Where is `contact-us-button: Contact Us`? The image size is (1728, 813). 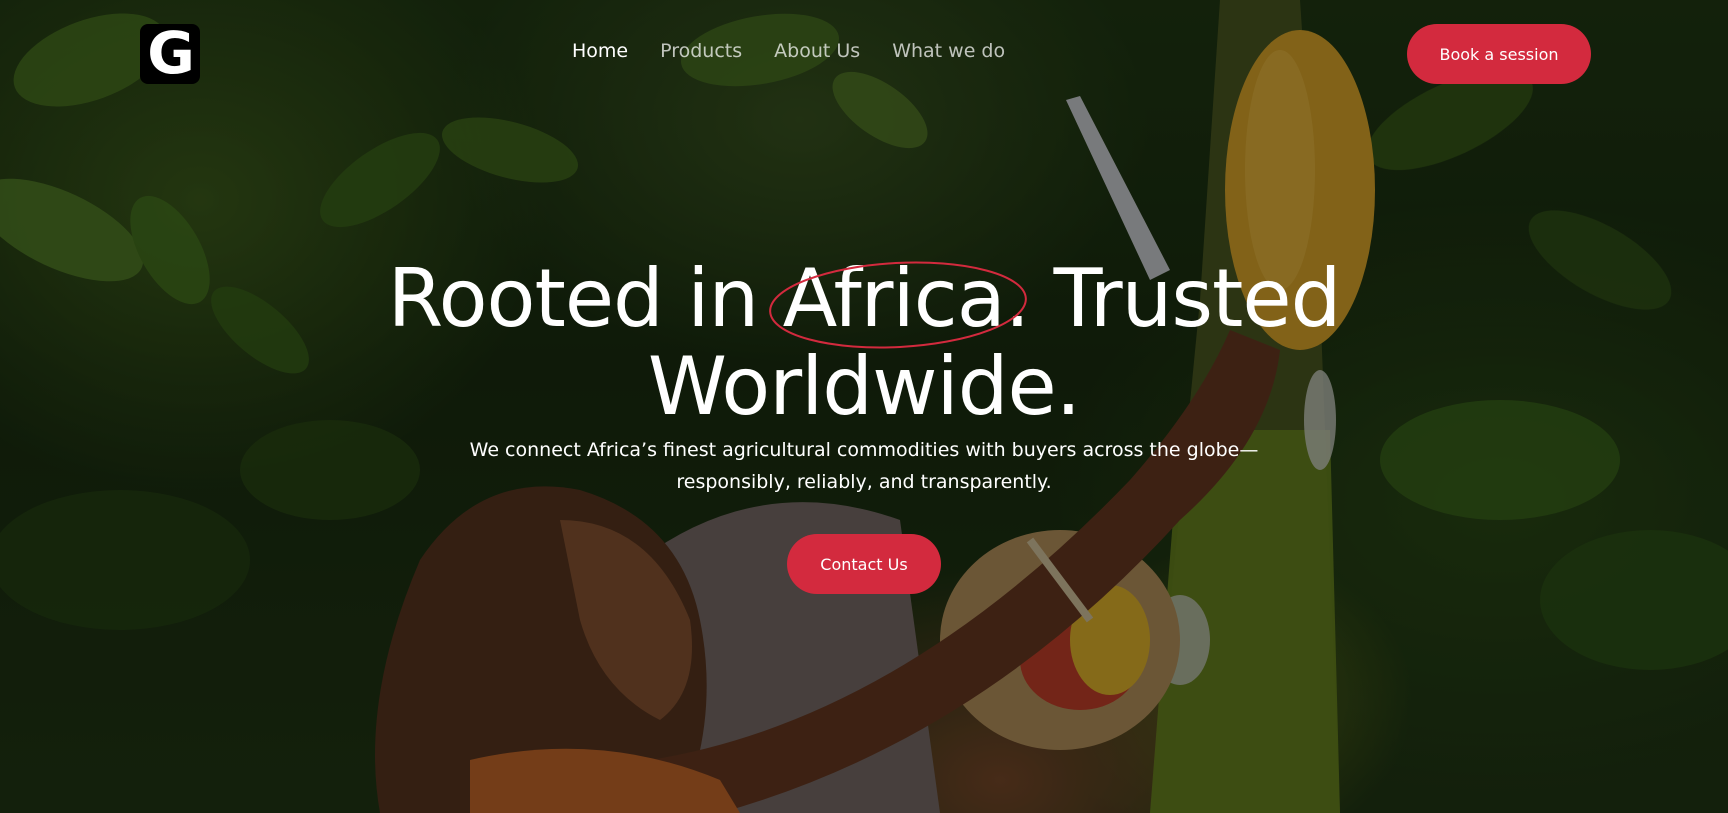
contact-us-button: Contact Us is located at coordinates (864, 564).